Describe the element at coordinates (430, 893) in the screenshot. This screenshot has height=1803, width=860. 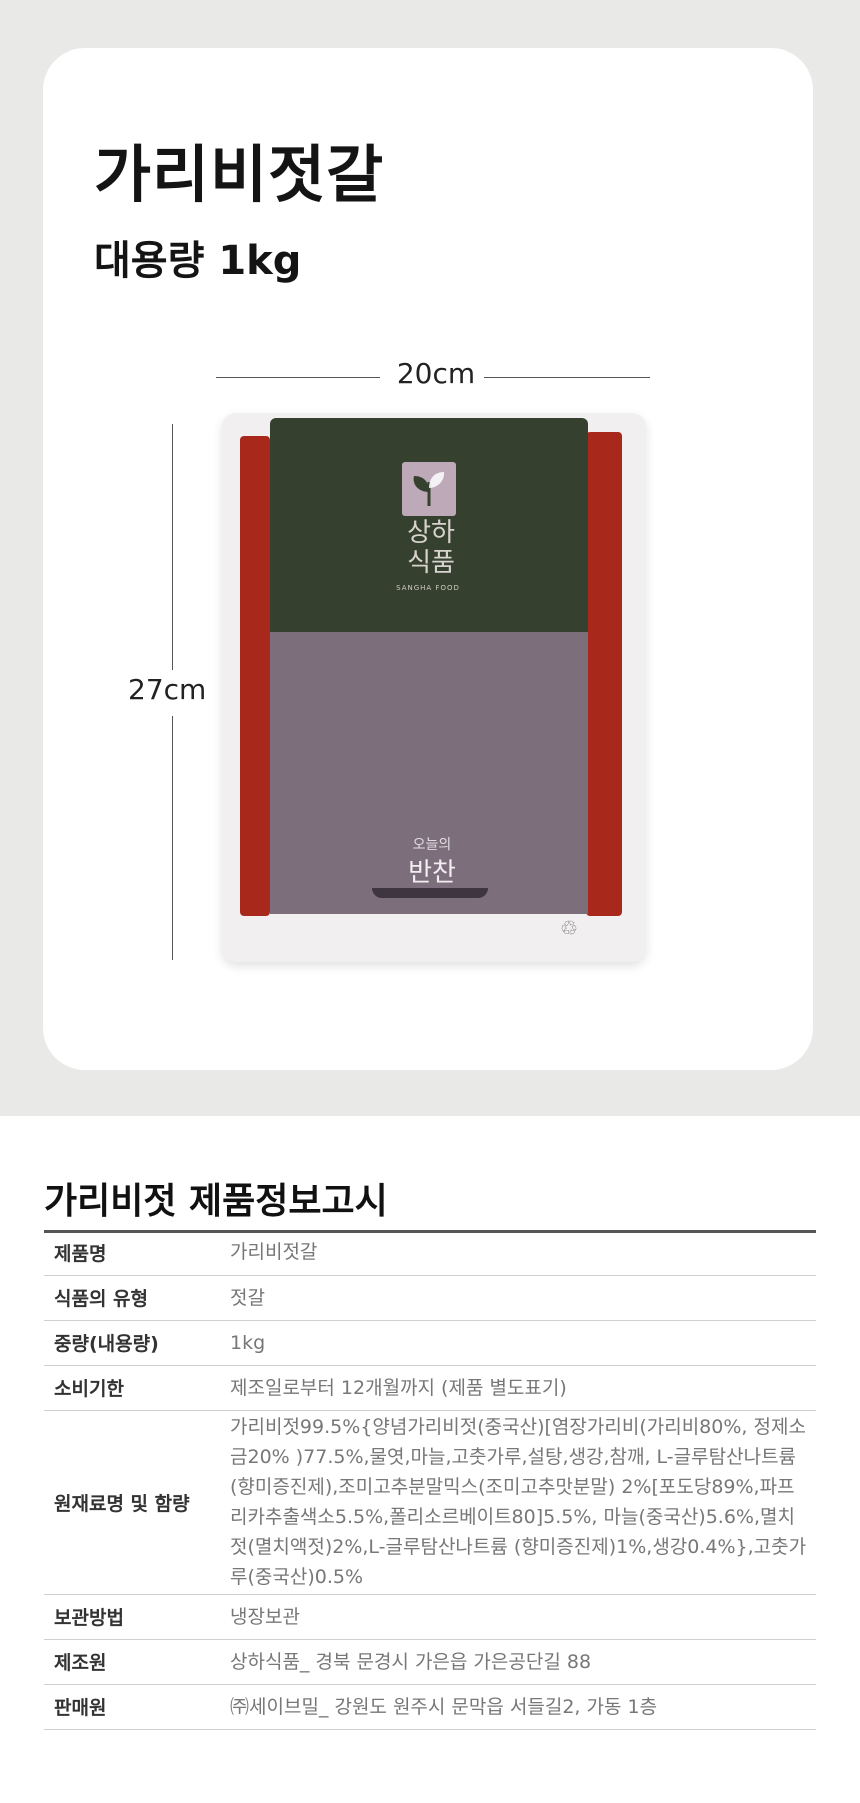
I see `bowl-illustration` at that location.